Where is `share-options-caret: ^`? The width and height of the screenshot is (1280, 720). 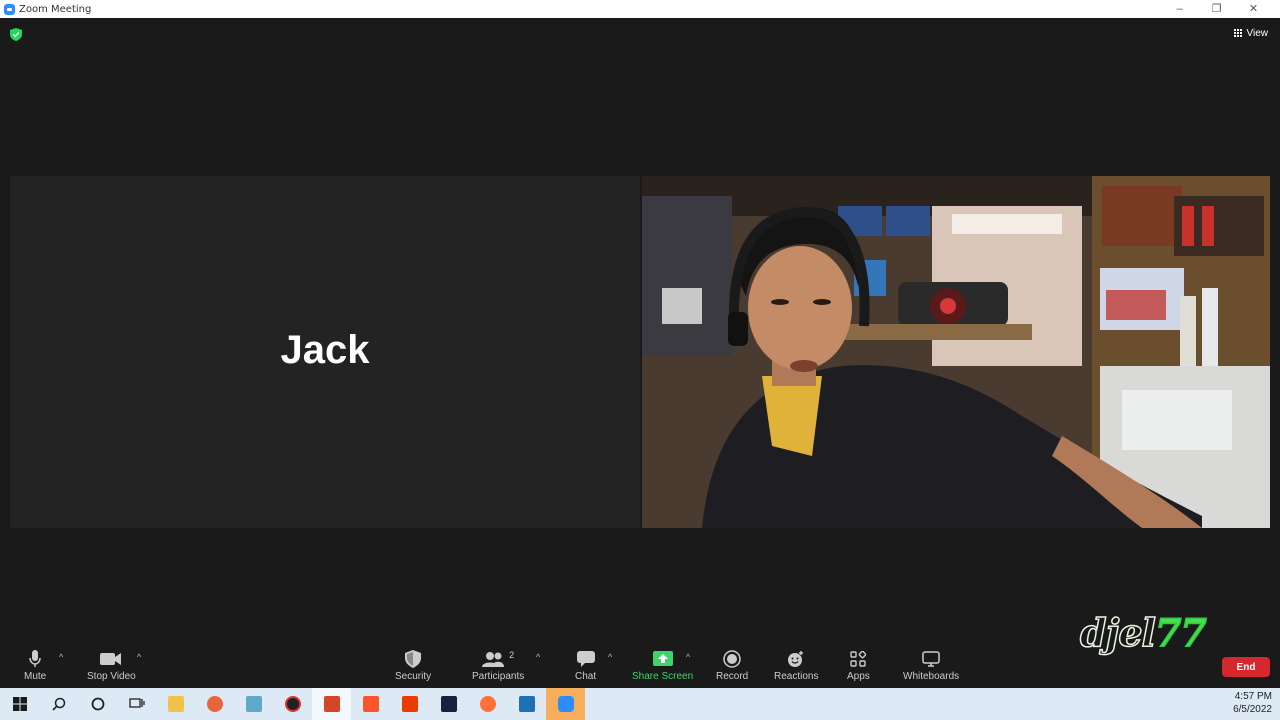
share-options-caret: ^ is located at coordinates (688, 657).